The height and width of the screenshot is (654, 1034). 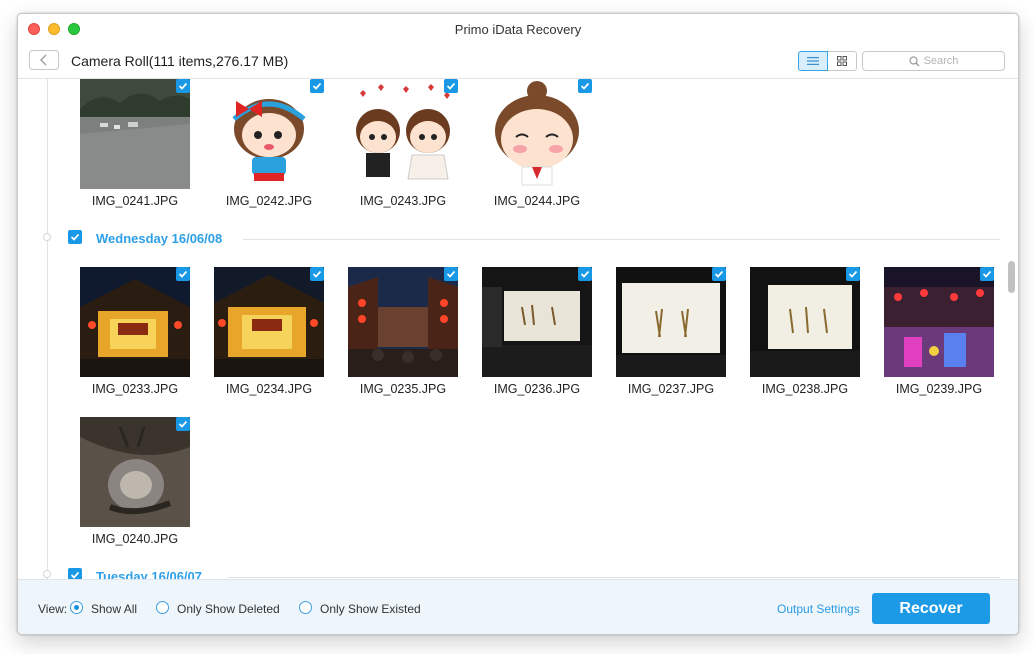 What do you see at coordinates (76, 607) in the screenshot?
I see `show-all-radio` at bounding box center [76, 607].